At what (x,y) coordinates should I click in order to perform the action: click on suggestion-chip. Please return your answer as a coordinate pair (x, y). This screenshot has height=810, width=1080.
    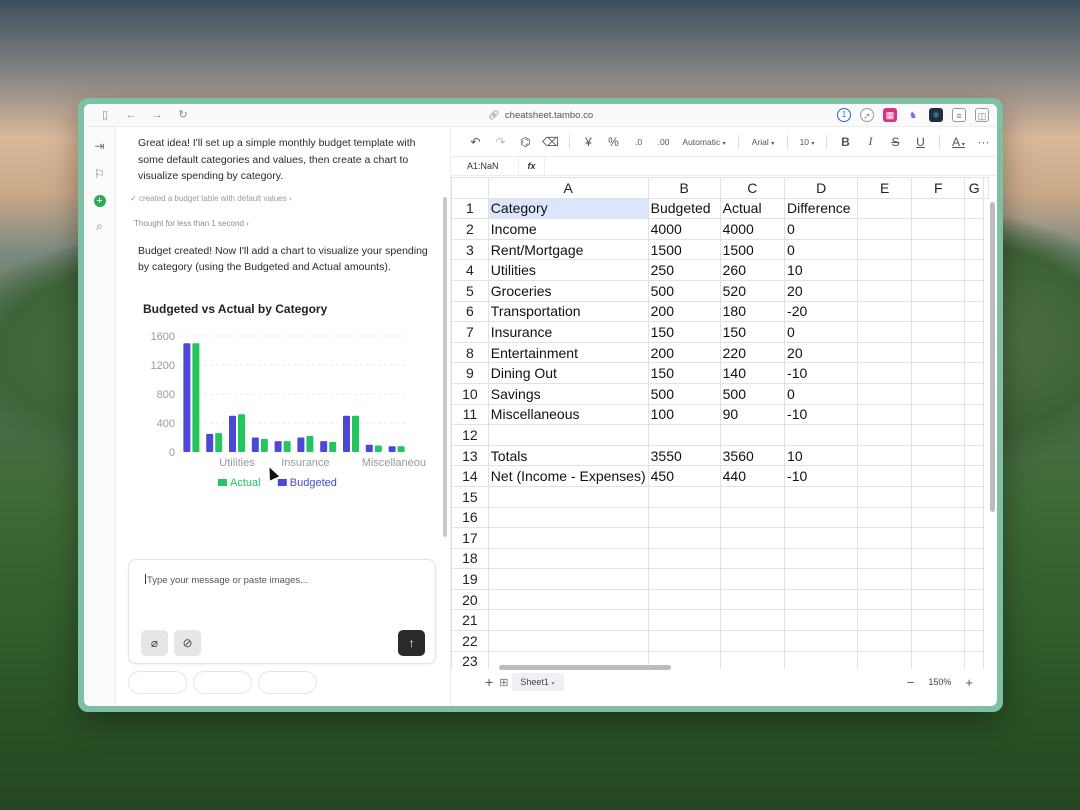
    Looking at the image, I should click on (287, 682).